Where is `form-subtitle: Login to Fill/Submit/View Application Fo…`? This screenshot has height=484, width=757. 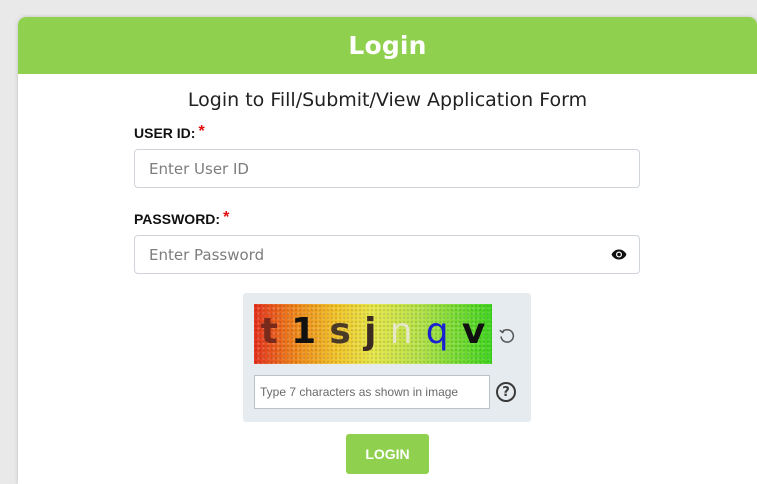
form-subtitle: Login to Fill/Submit/View Application Fo… is located at coordinates (387, 100).